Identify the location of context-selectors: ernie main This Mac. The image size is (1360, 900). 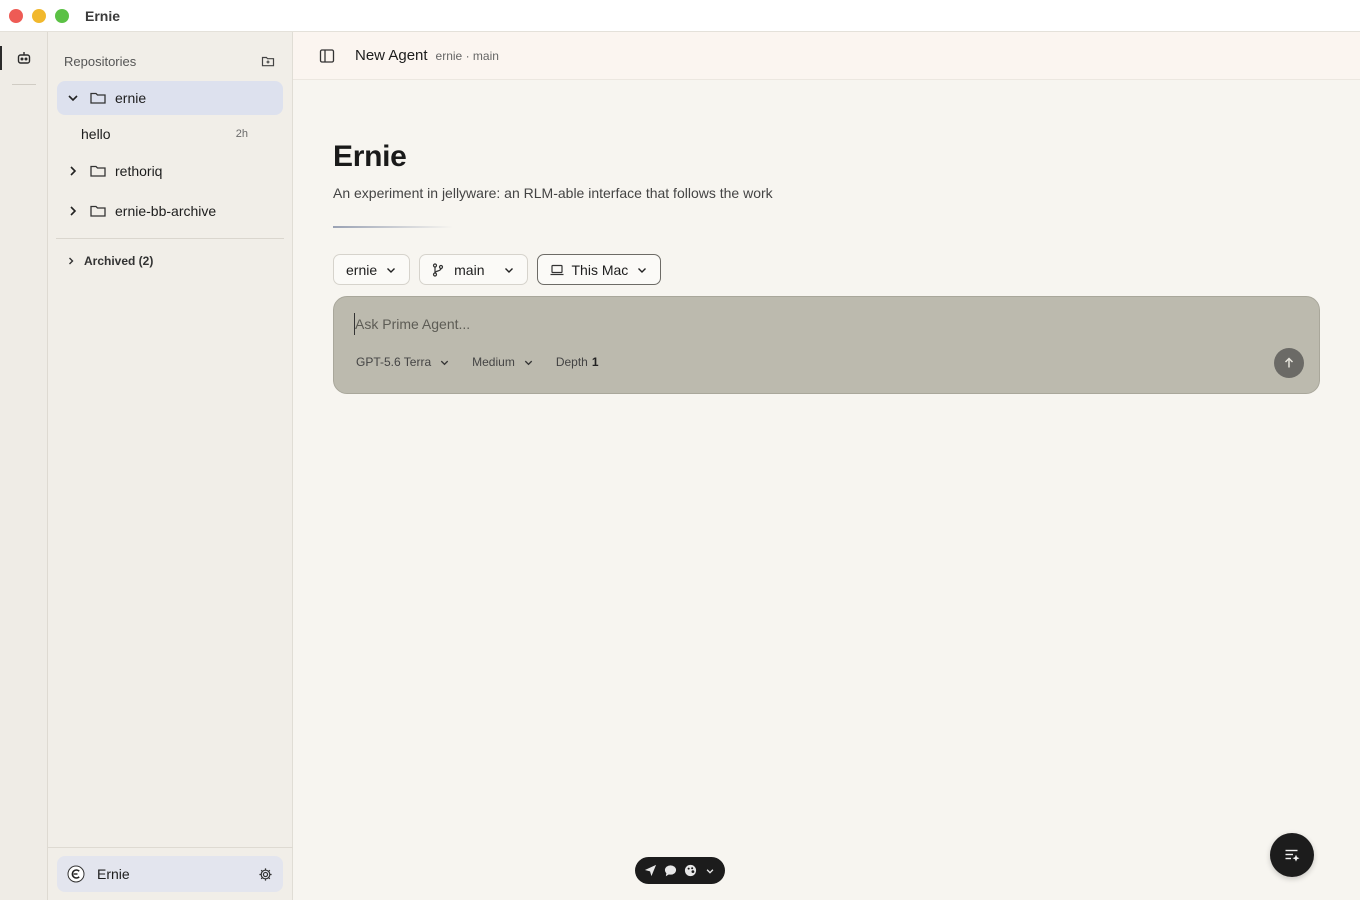
(497, 269).